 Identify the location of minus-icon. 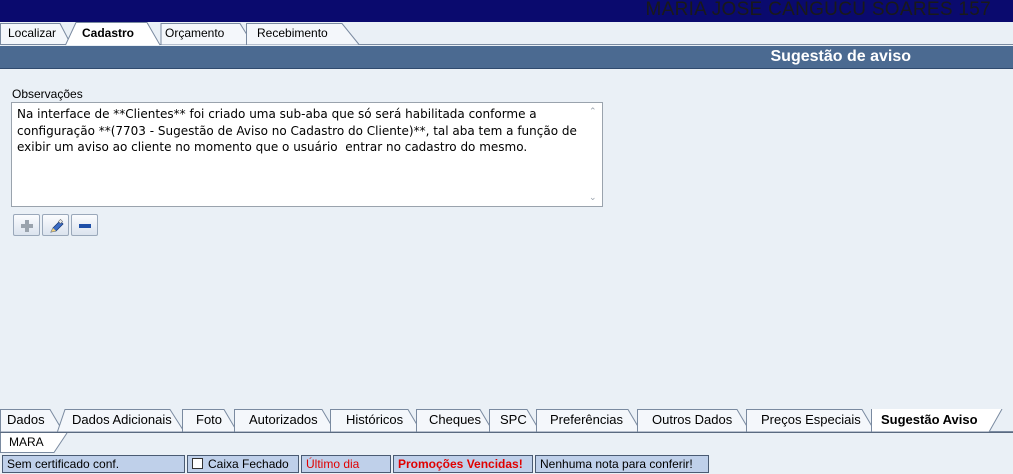
(85, 226).